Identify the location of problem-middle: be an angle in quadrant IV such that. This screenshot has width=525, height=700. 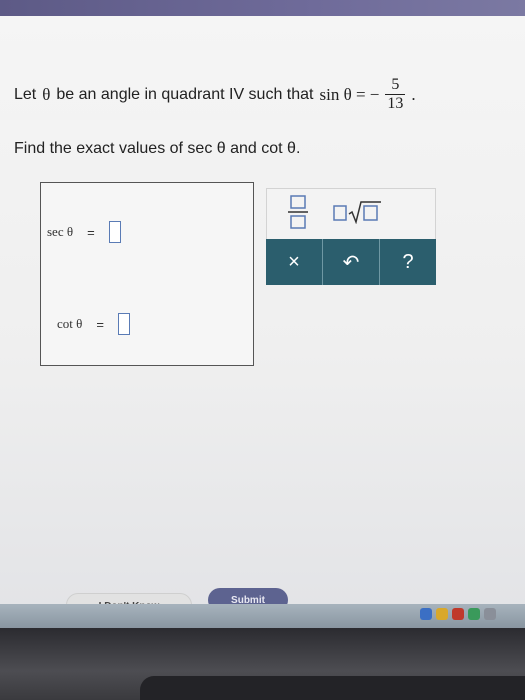
(185, 94).